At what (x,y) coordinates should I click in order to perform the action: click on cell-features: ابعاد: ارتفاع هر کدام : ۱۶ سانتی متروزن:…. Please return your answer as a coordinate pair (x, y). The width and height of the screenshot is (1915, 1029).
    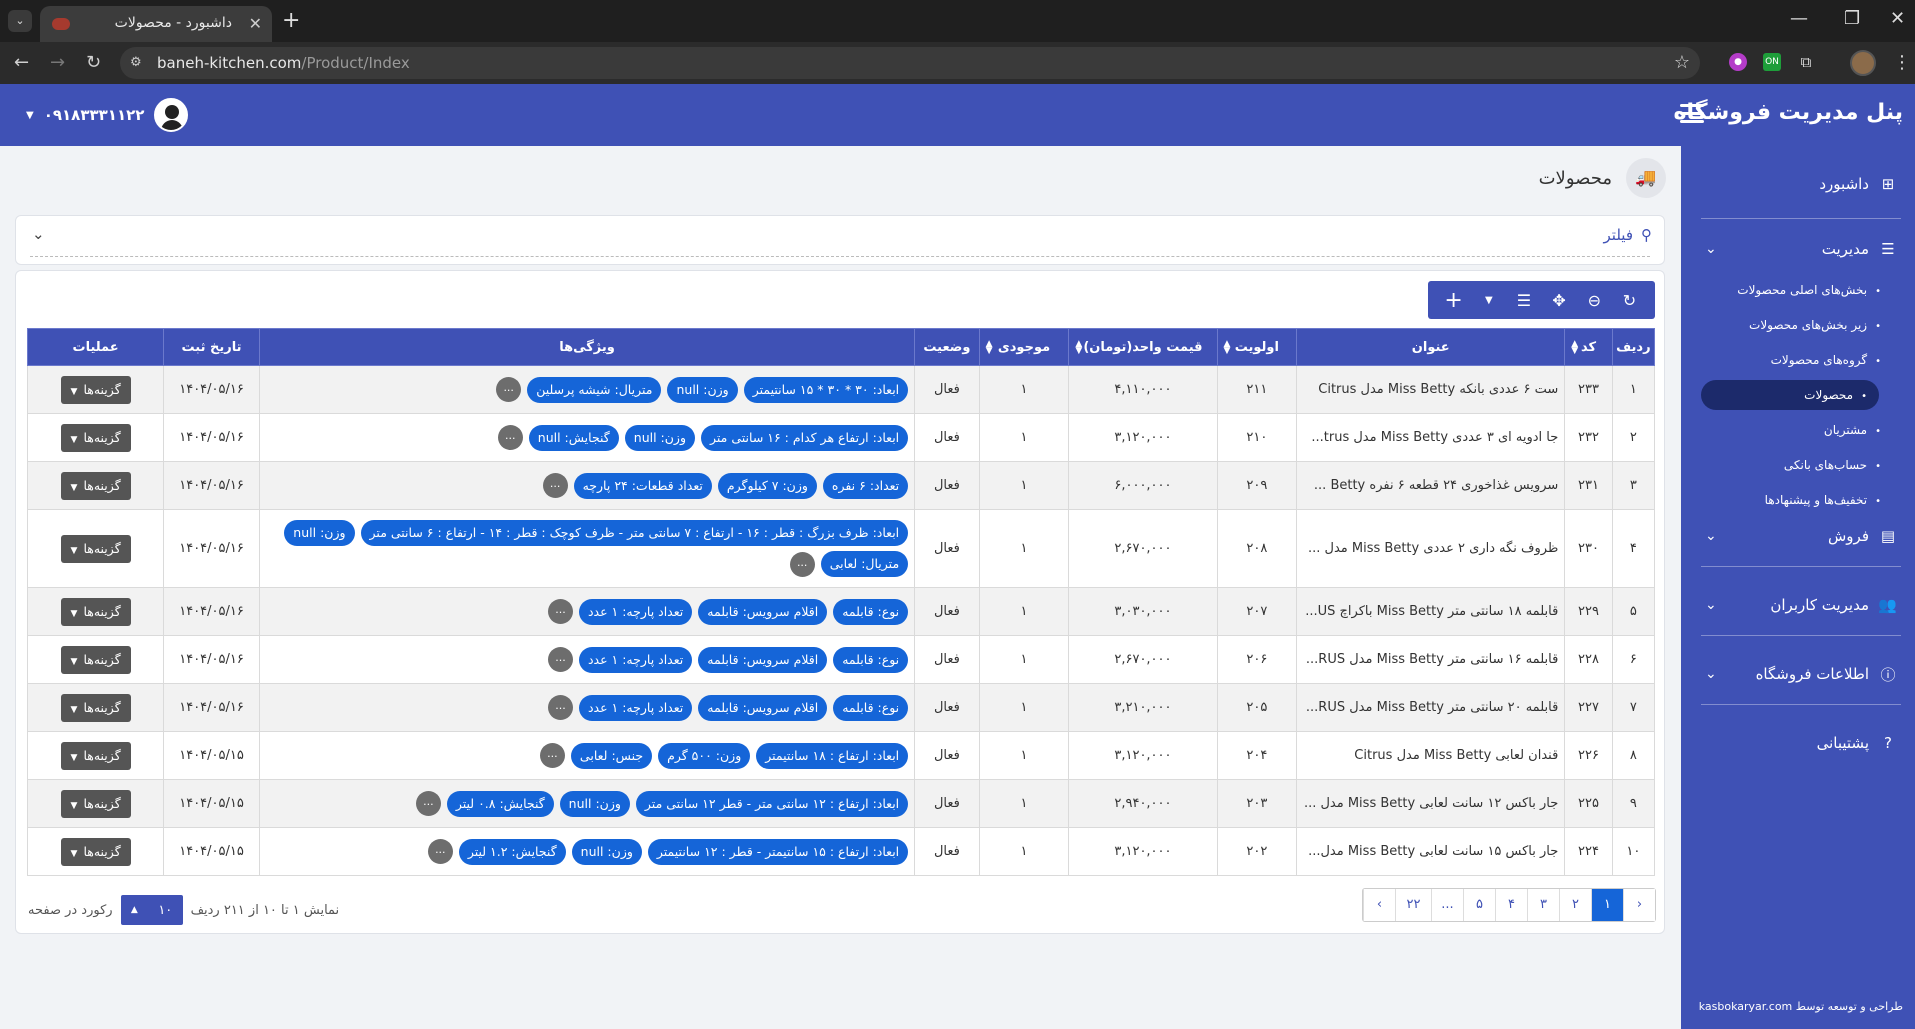
    Looking at the image, I should click on (587, 437).